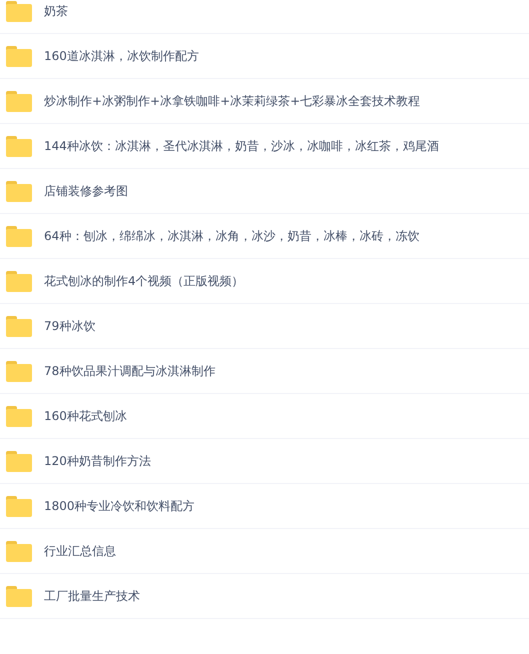 Image resolution: width=529 pixels, height=654 pixels. Describe the element at coordinates (264, 326) in the screenshot. I see `folder-row: 79种冰饮` at that location.